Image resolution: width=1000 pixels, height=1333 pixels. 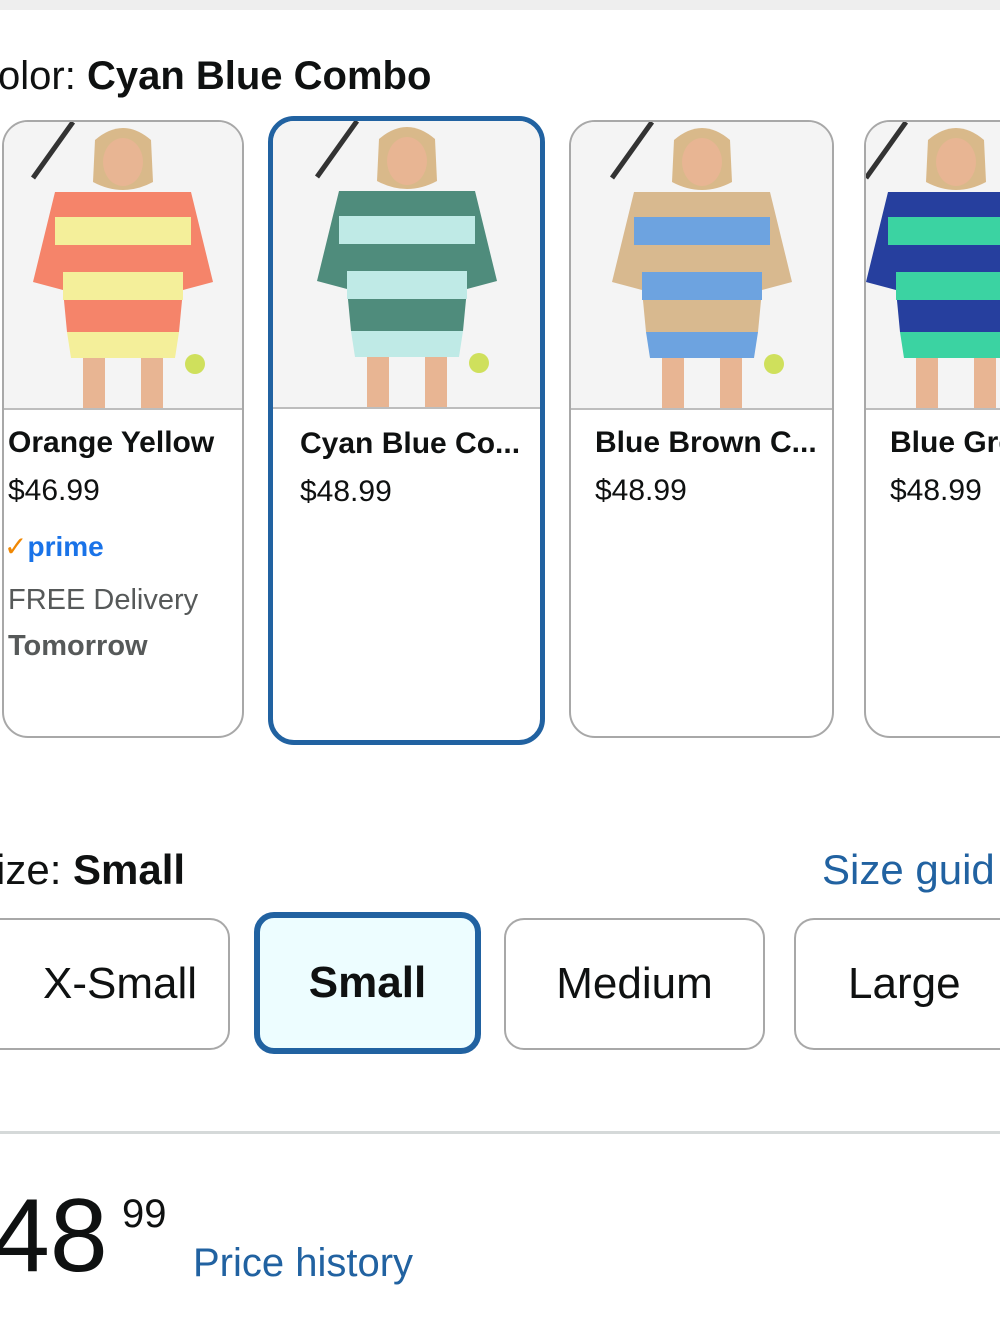 I want to click on swatch-image-blue-green, so click(x=933, y=266).